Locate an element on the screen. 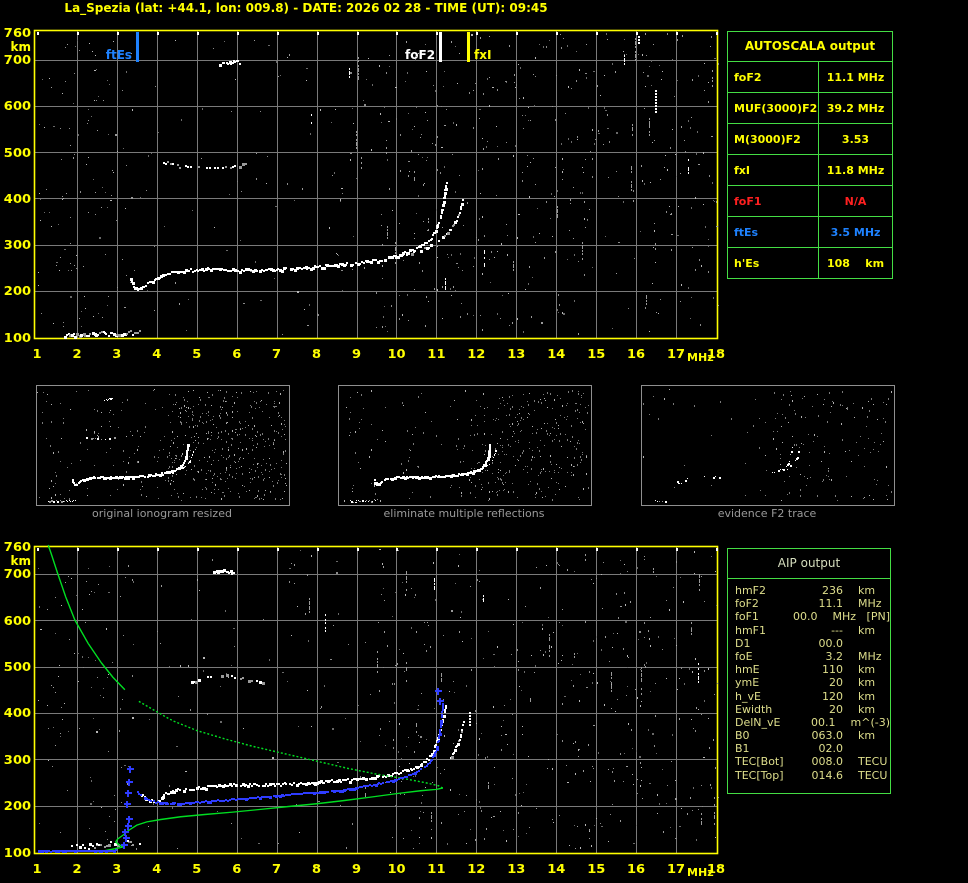  autoscala-row-label: fxI is located at coordinates (773, 170).